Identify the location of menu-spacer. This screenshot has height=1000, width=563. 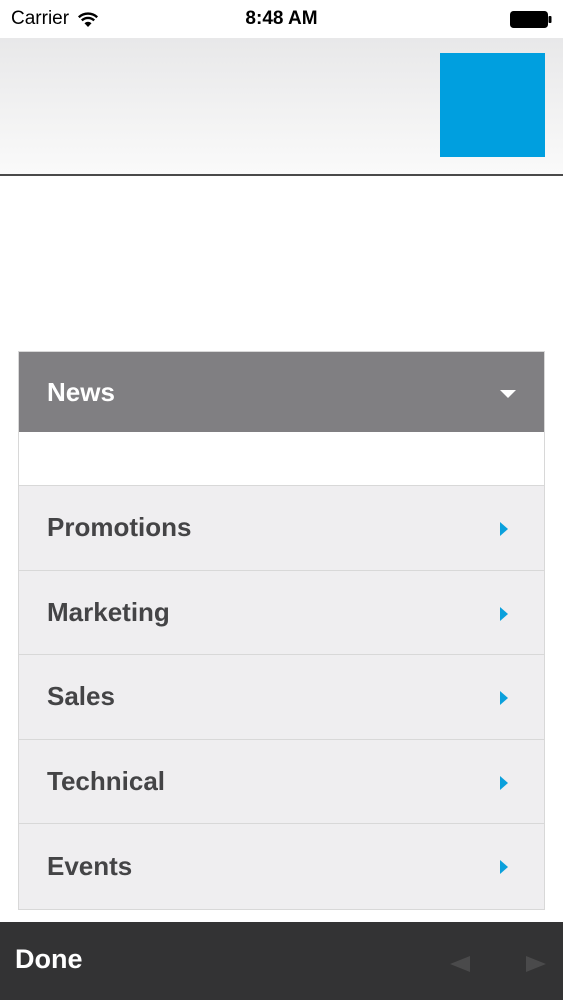
(281, 459).